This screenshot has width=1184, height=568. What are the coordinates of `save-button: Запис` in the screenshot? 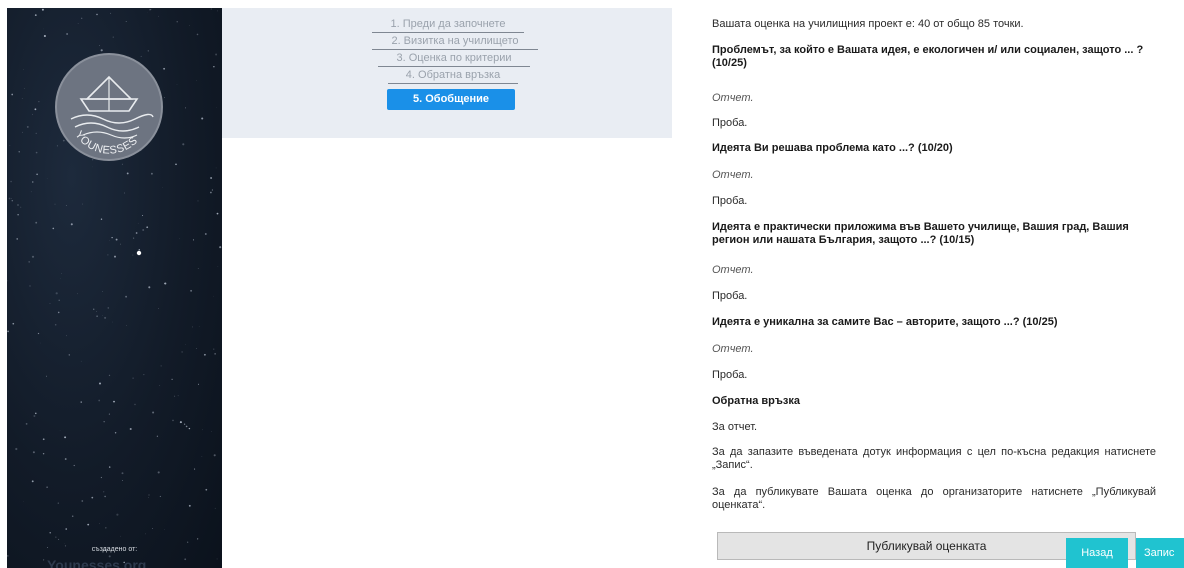 It's located at (1160, 553).